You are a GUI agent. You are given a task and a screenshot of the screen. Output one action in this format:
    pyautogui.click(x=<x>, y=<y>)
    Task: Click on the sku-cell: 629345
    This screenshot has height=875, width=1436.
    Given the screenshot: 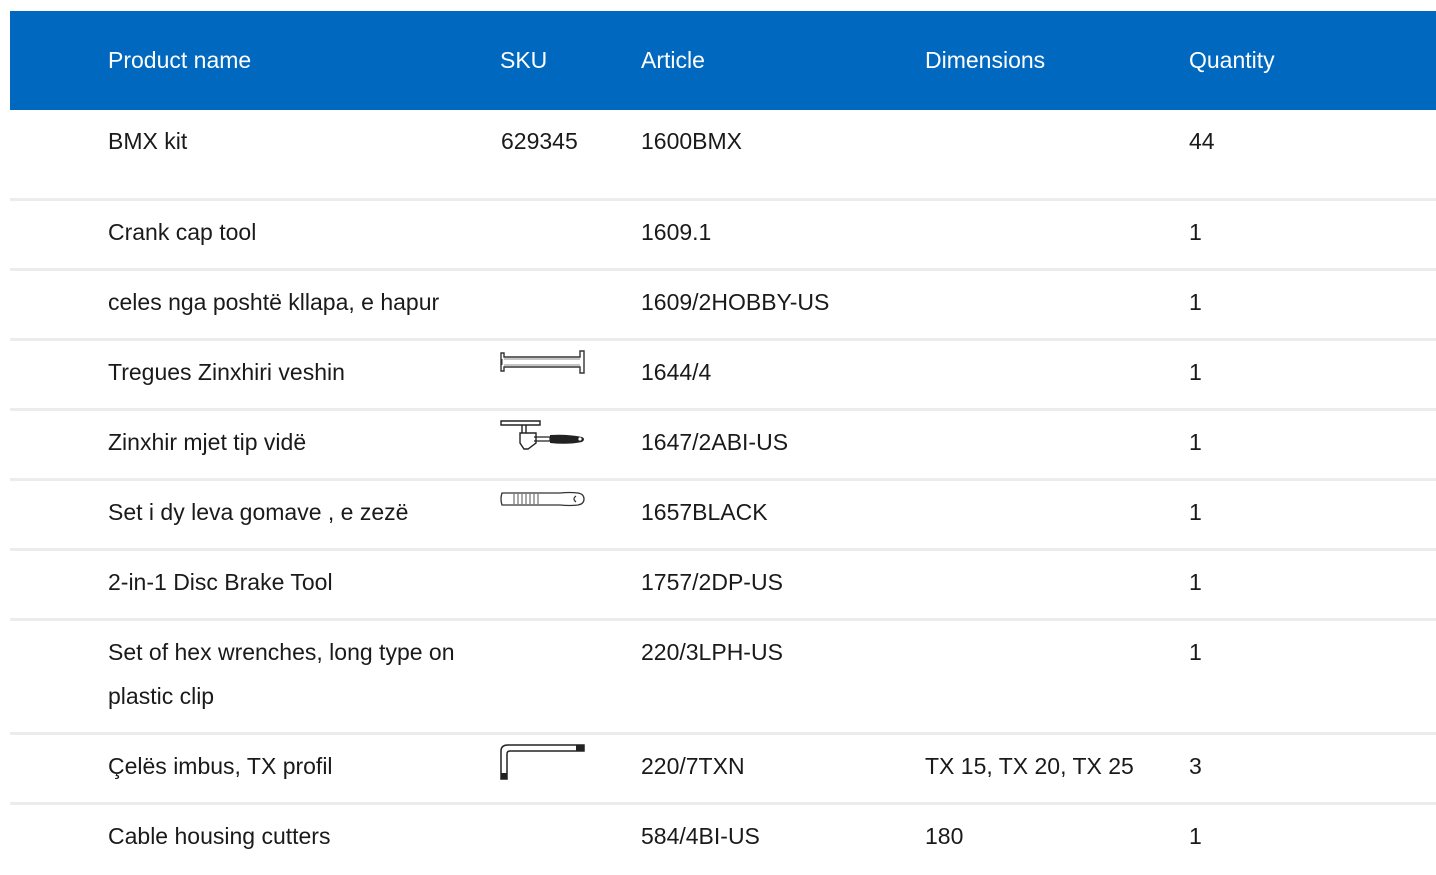 What is the action you would take?
    pyautogui.click(x=570, y=154)
    